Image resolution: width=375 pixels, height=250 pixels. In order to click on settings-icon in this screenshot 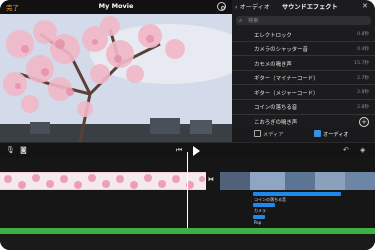, I will do `click(221, 6)`.